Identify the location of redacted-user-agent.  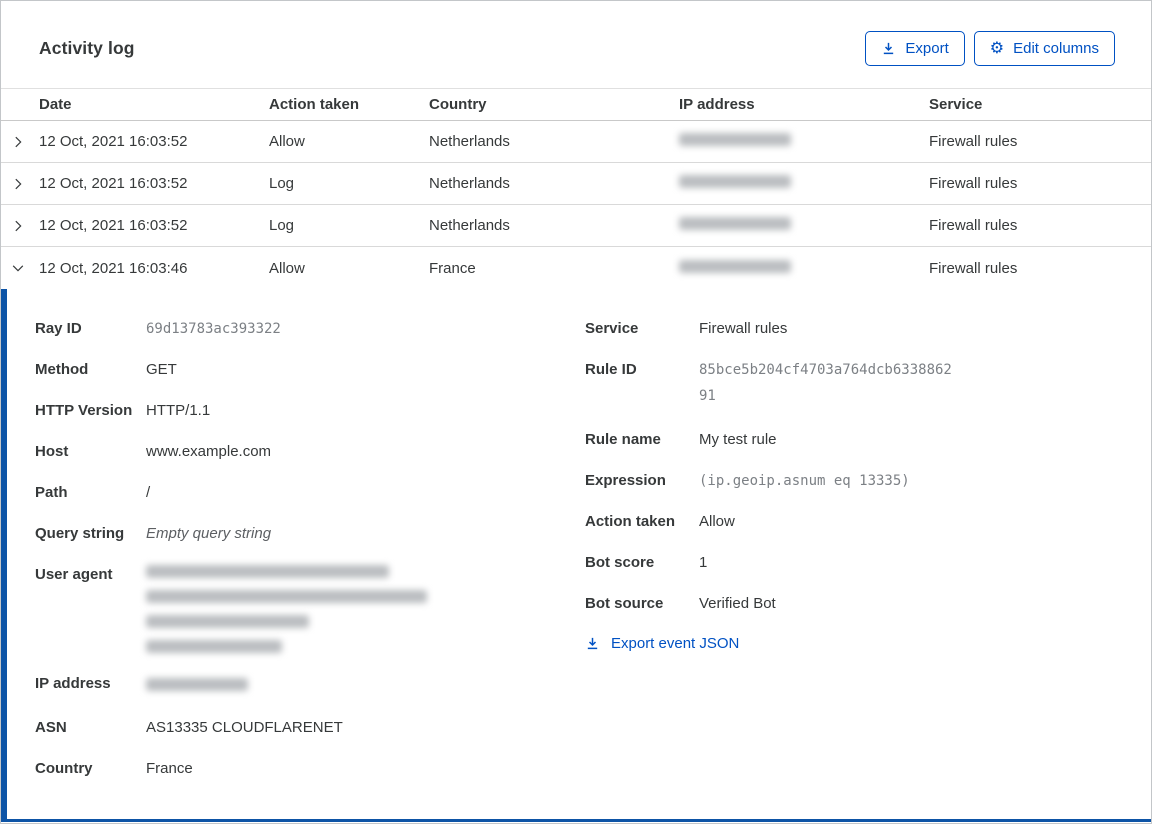
(365, 609).